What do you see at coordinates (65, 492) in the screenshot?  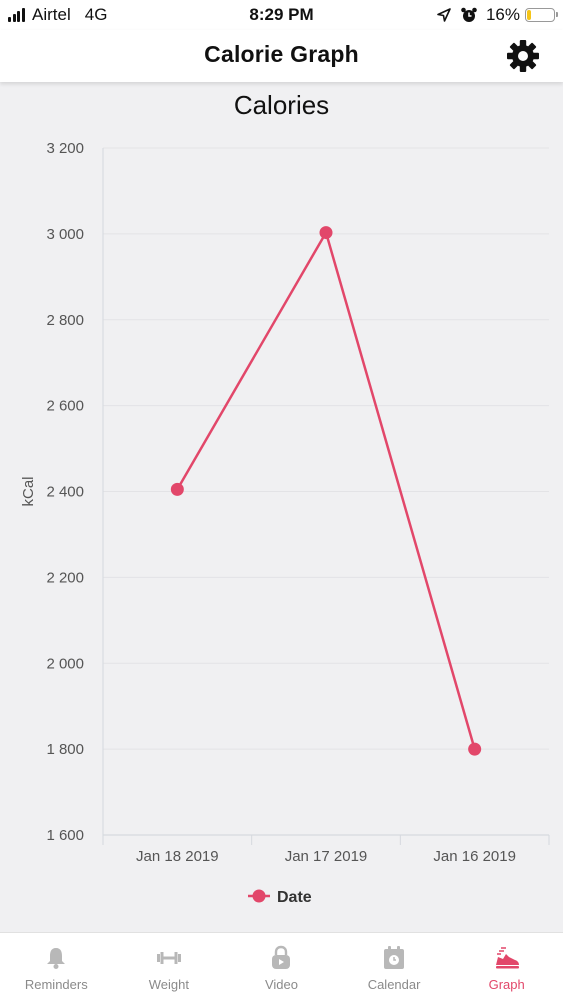 I see `y-tick-label: 2 400` at bounding box center [65, 492].